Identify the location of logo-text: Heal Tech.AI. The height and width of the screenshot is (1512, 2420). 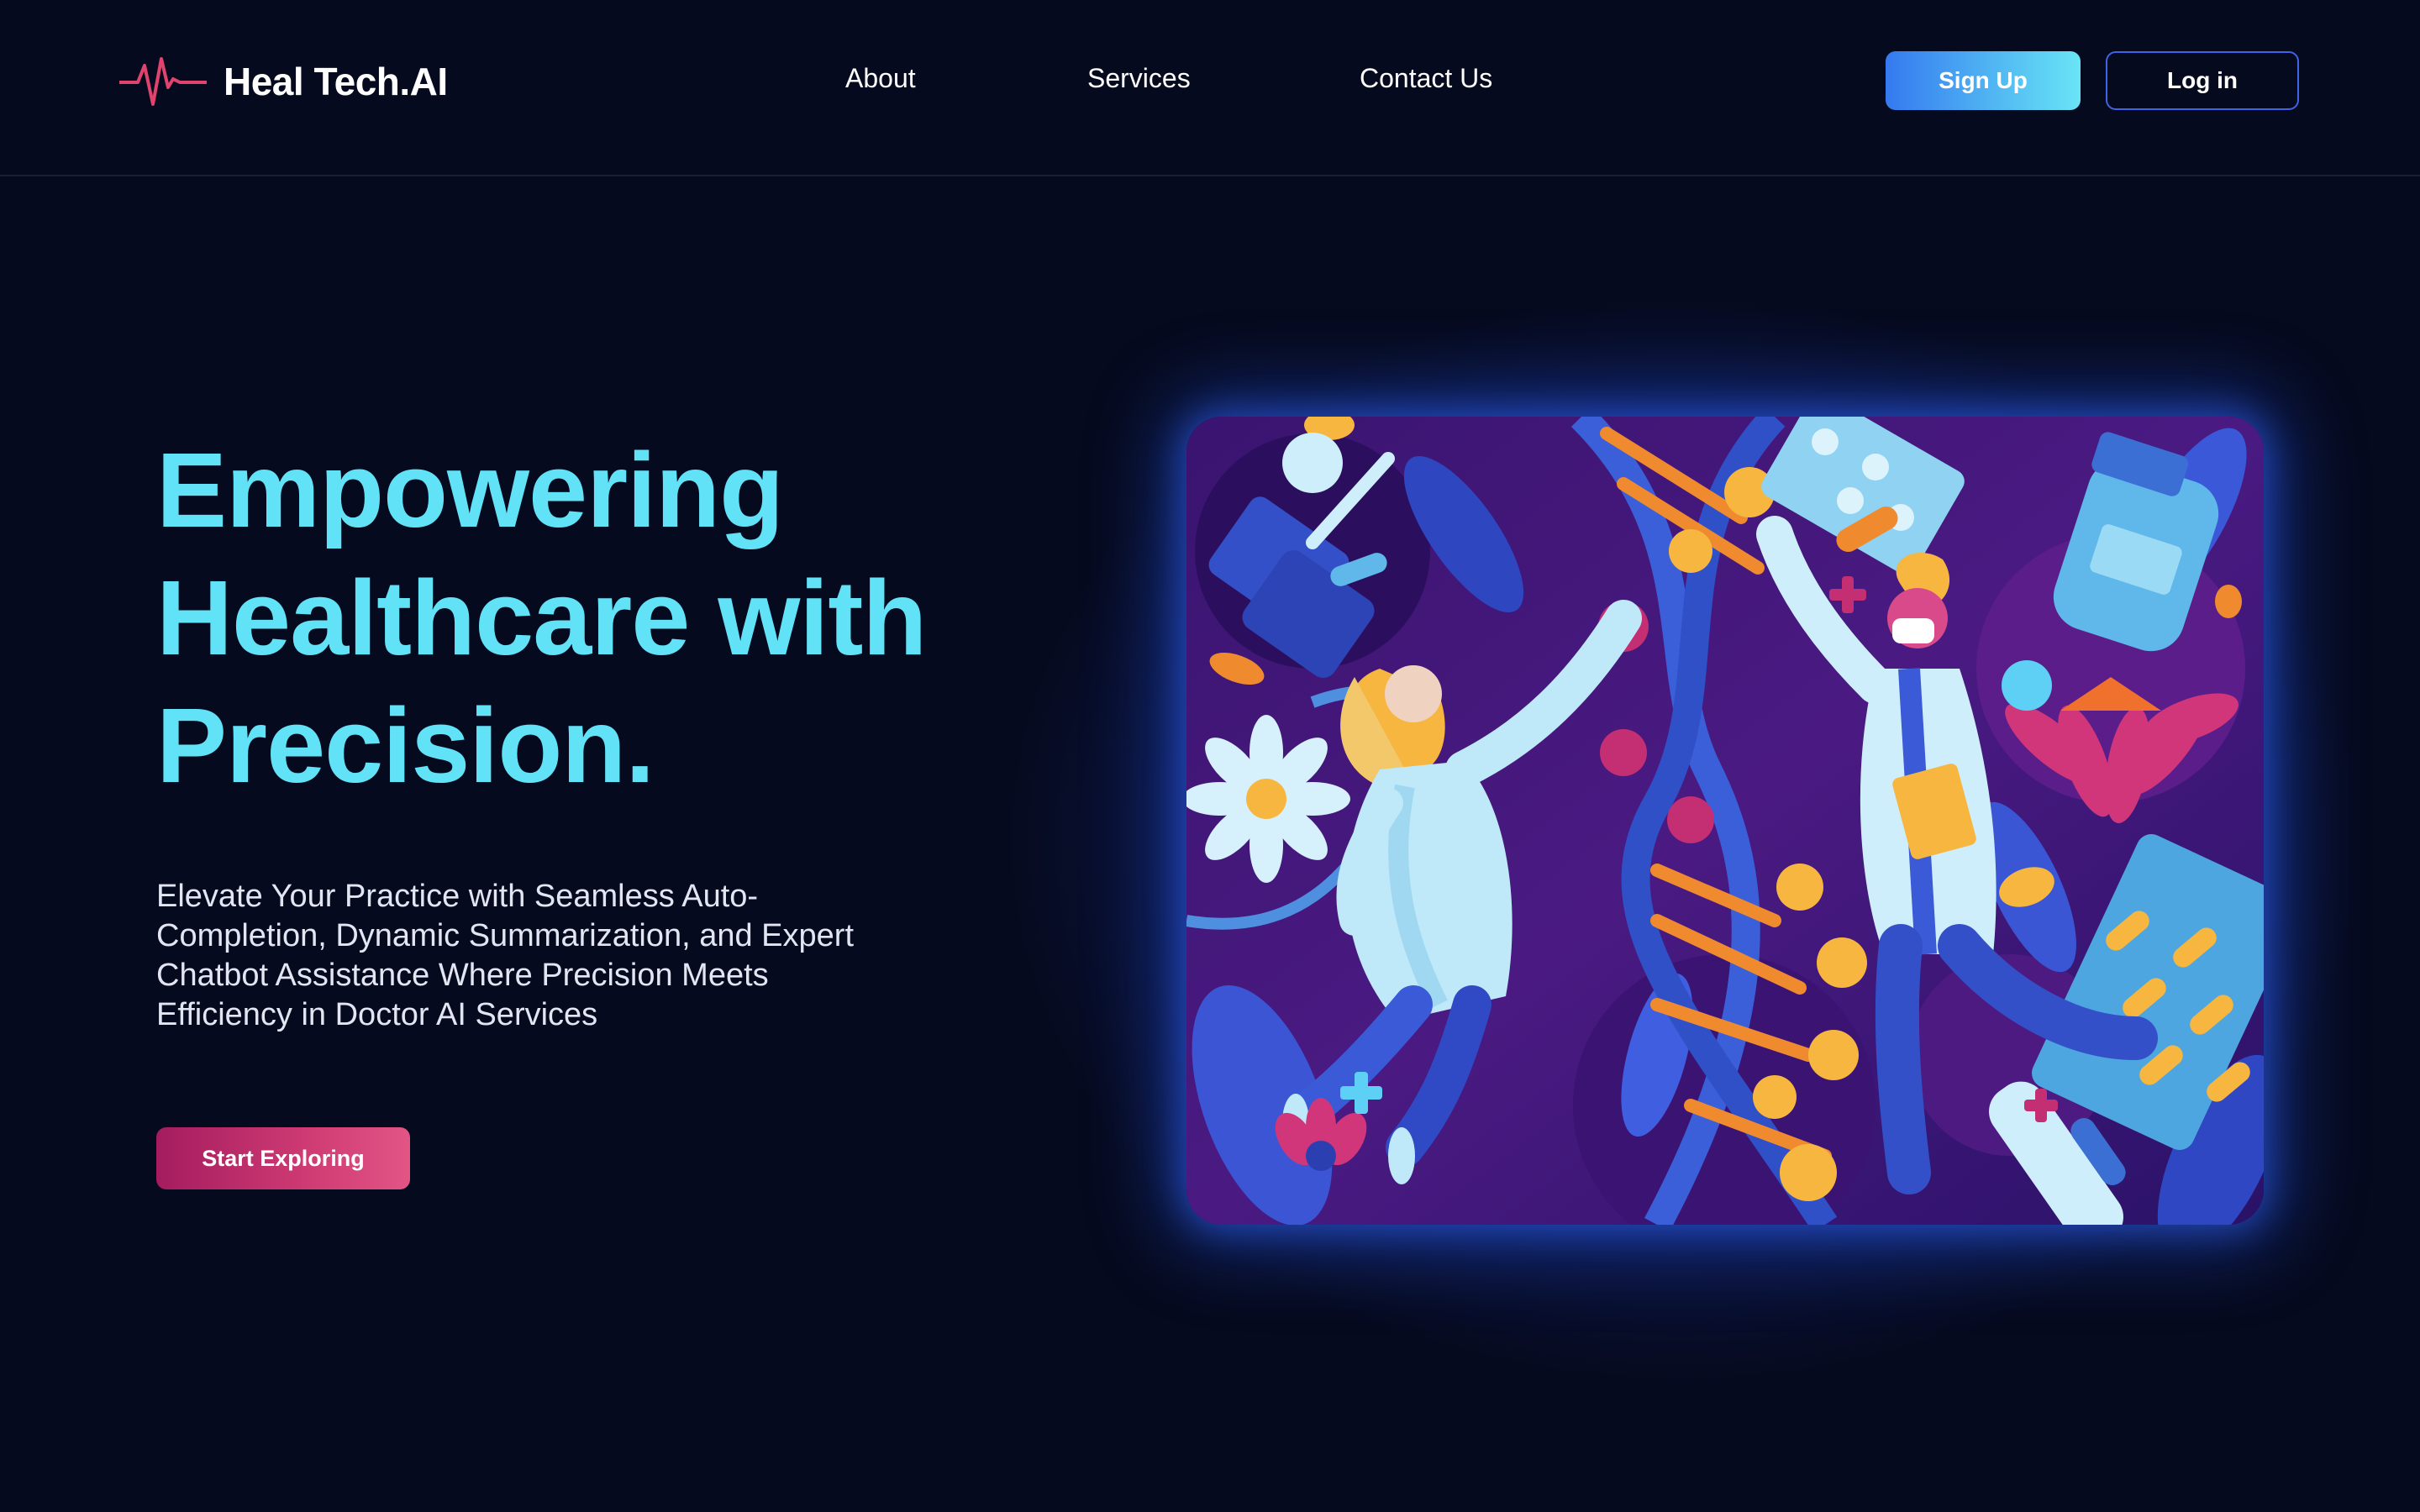
(336, 81).